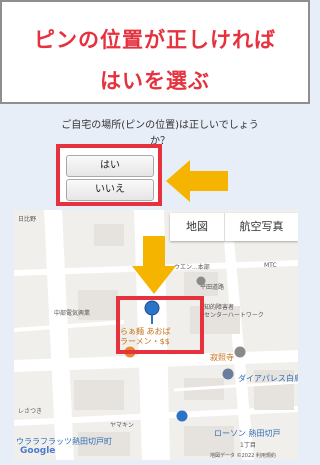 Image resolution: width=320 pixels, height=465 pixels. I want to click on place-label: 中部電気興業, so click(72, 313).